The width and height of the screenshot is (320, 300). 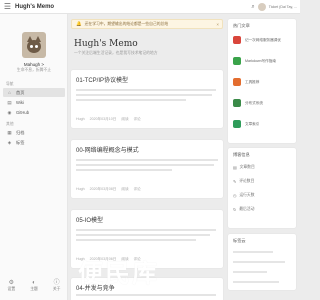 What do you see at coordinates (56, 283) in the screenshot?
I see `about-icon: ⓘ` at bounding box center [56, 283].